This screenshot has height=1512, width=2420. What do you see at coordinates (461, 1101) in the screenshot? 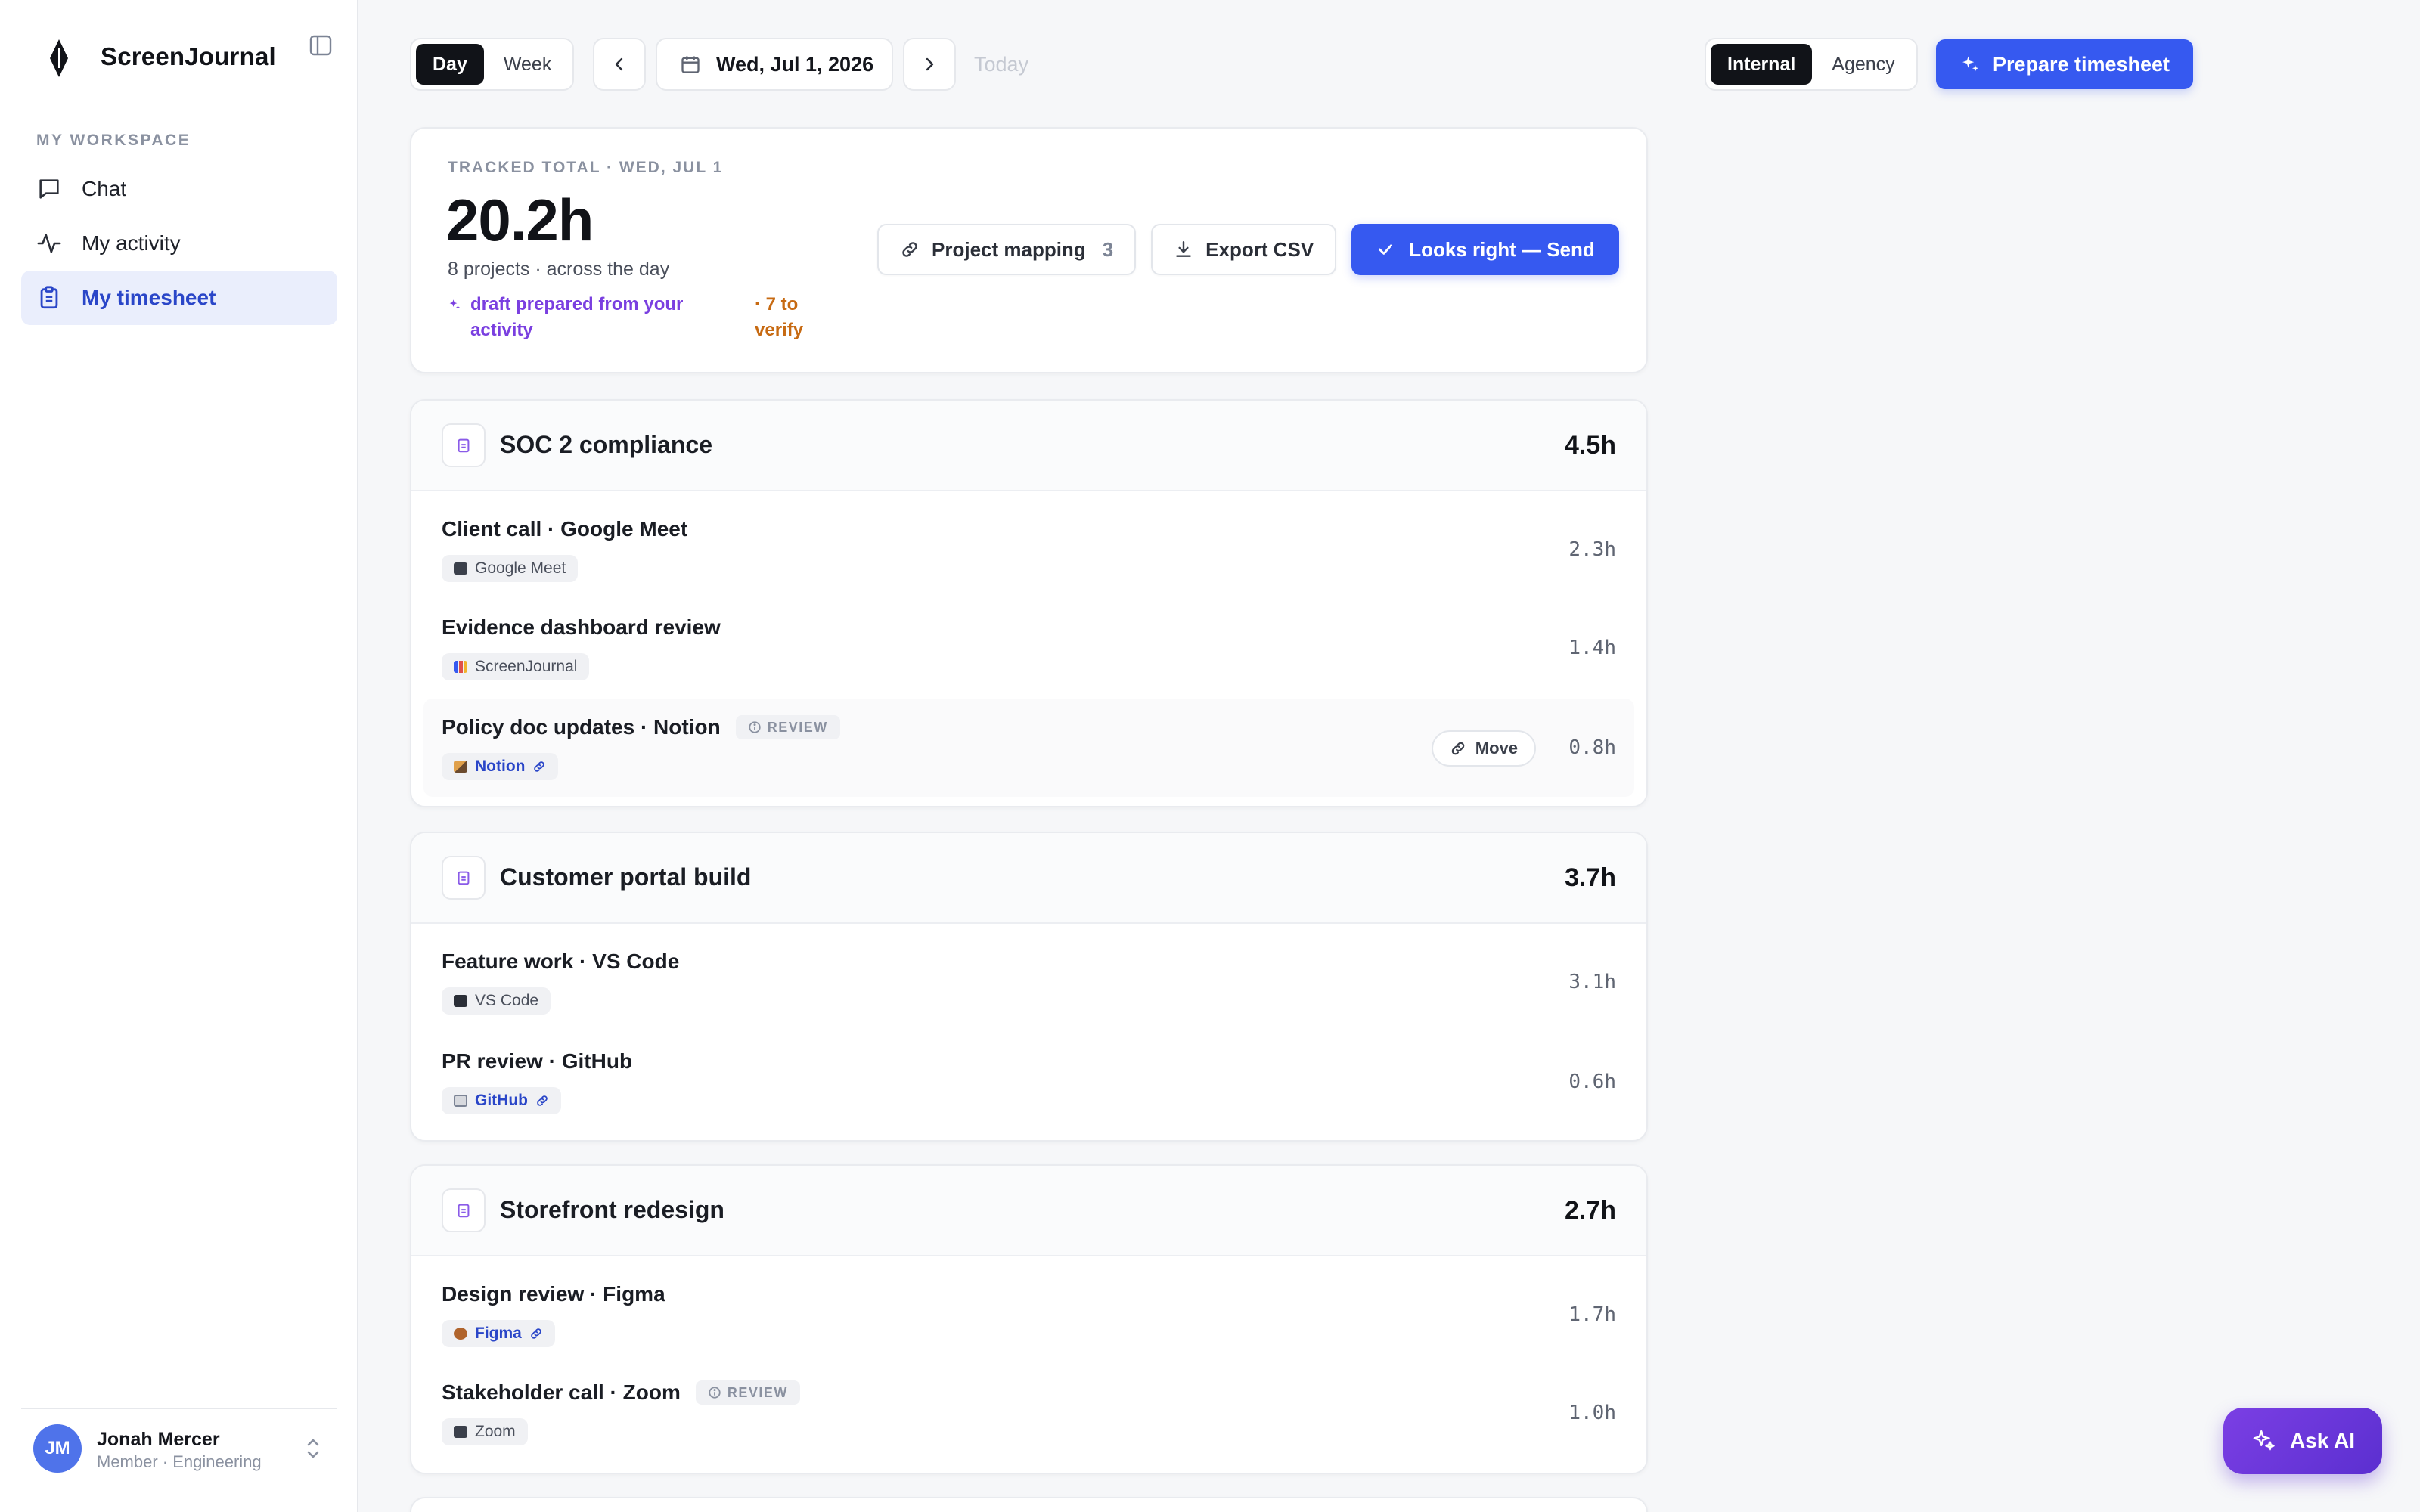
I see `github-icon` at bounding box center [461, 1101].